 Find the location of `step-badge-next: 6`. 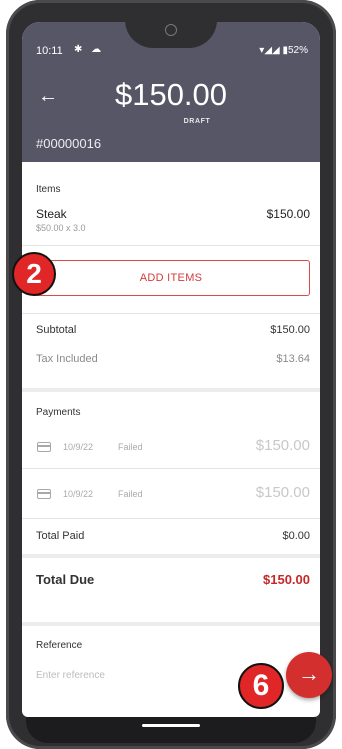

step-badge-next: 6 is located at coordinates (261, 686).